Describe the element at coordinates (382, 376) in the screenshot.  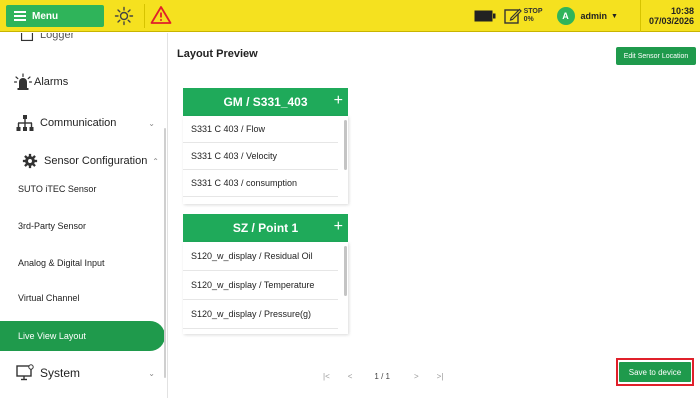
I see `page-indicator: 1 / 1` at that location.